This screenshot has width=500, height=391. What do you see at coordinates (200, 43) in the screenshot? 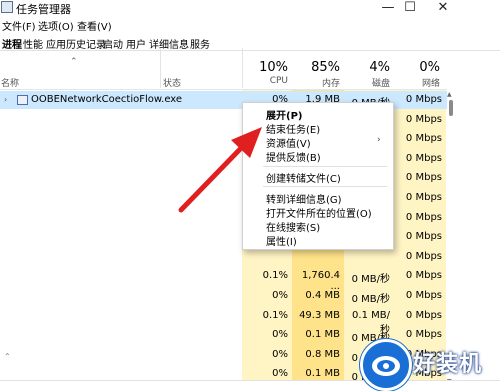
I see `tab-services: 服务` at bounding box center [200, 43].